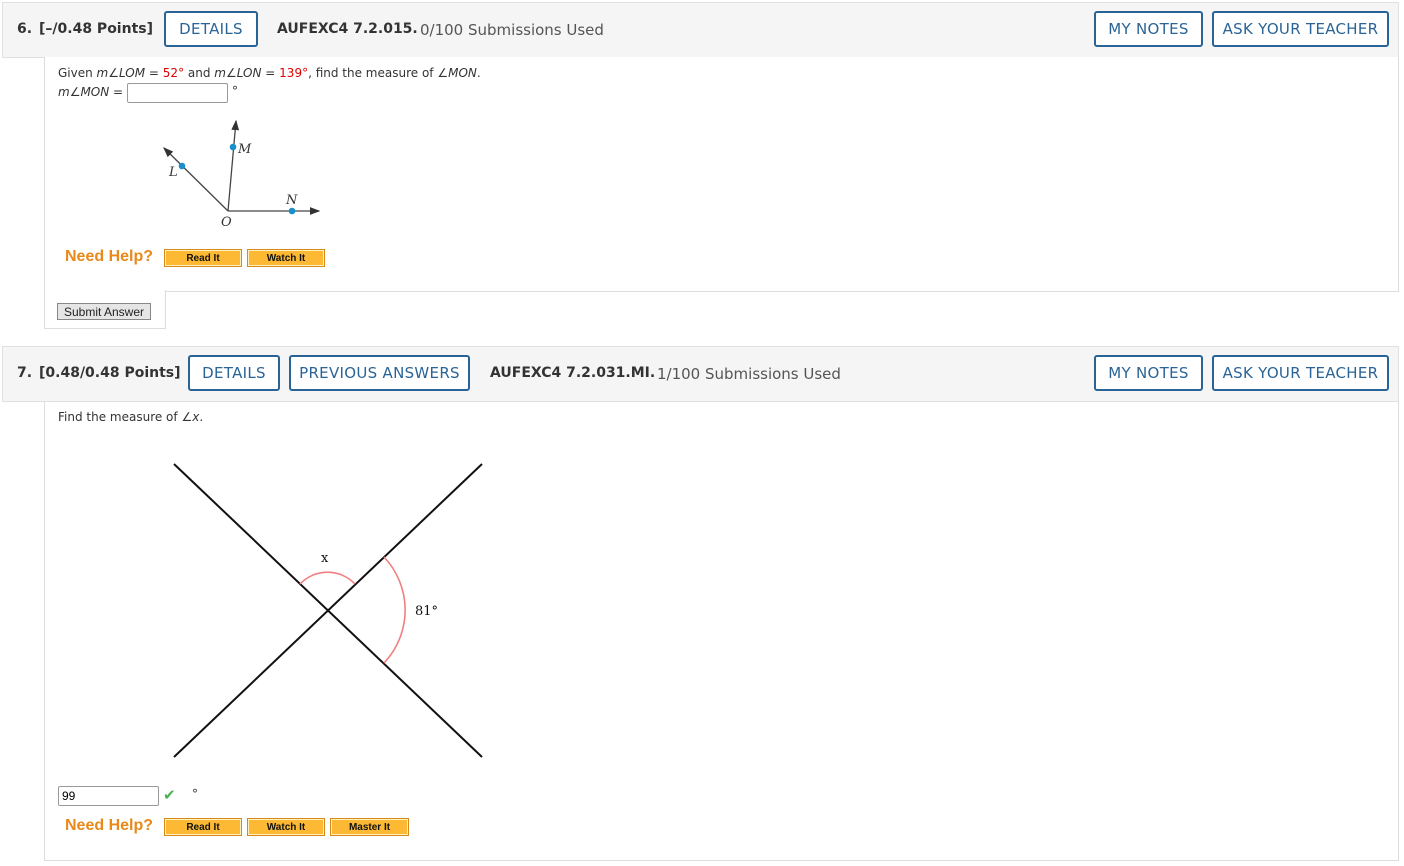 The width and height of the screenshot is (1404, 866). What do you see at coordinates (182, 166) in the screenshot?
I see `point-l` at bounding box center [182, 166].